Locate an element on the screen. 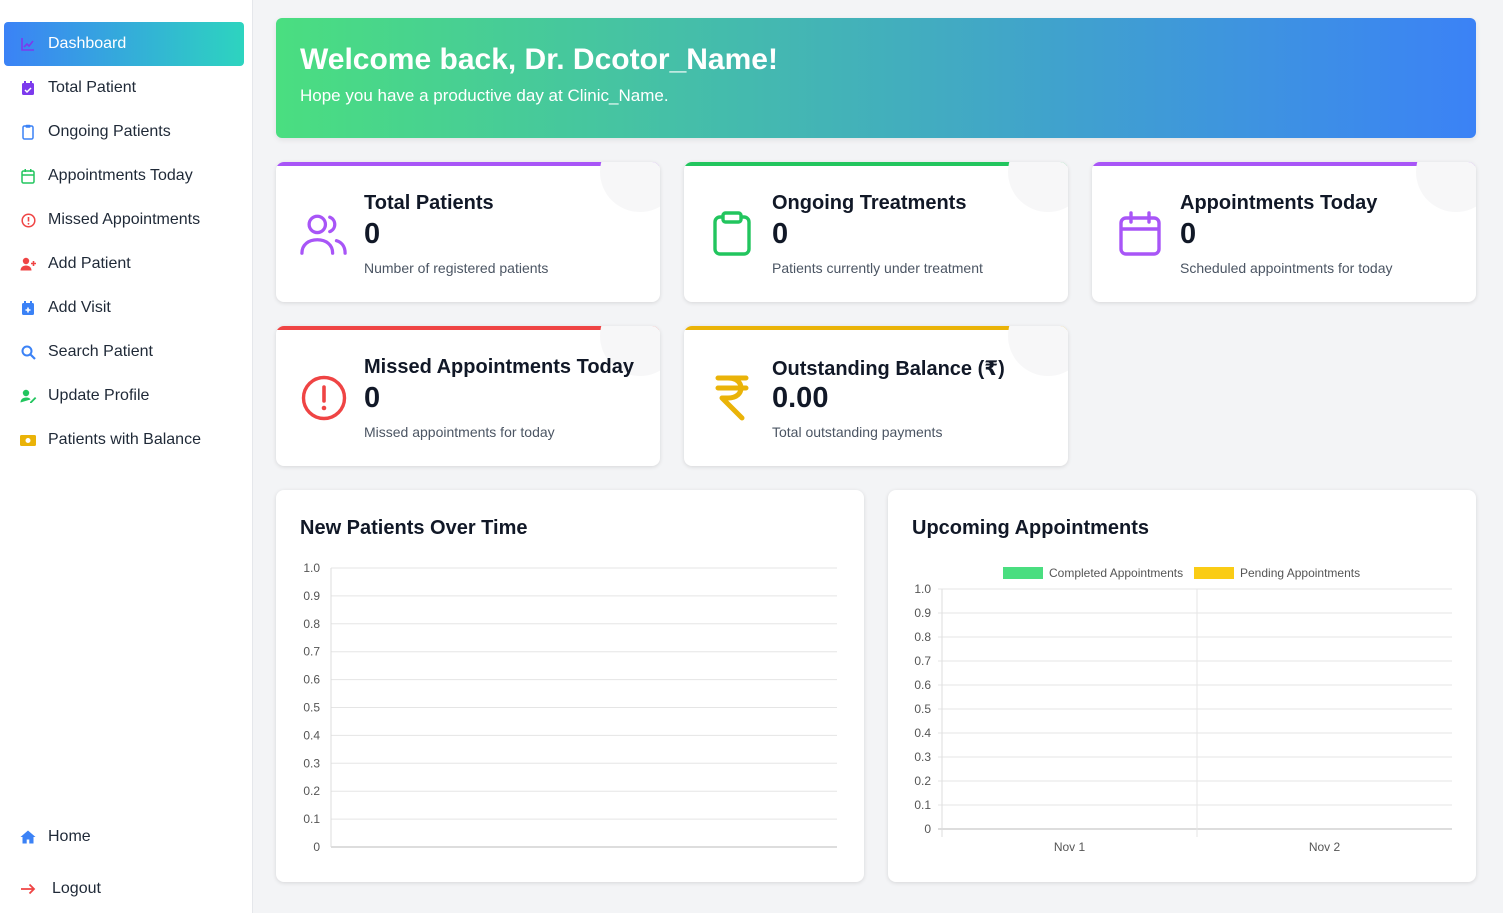  sidebar-item-patients-with-balance: Patients with Balance is located at coordinates (124, 440).